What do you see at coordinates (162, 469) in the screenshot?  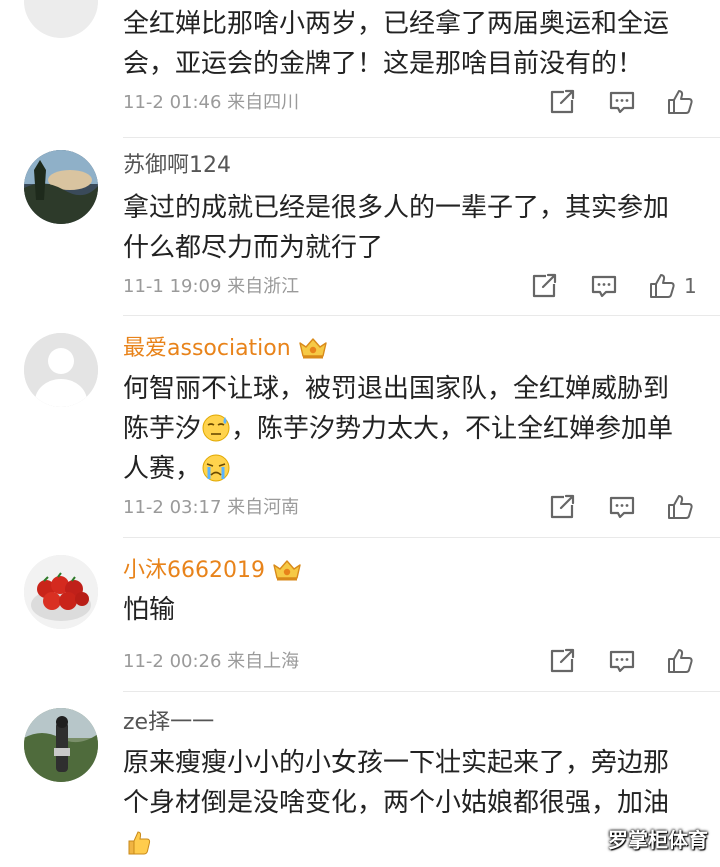 I see `text-segment: 人赛，` at bounding box center [162, 469].